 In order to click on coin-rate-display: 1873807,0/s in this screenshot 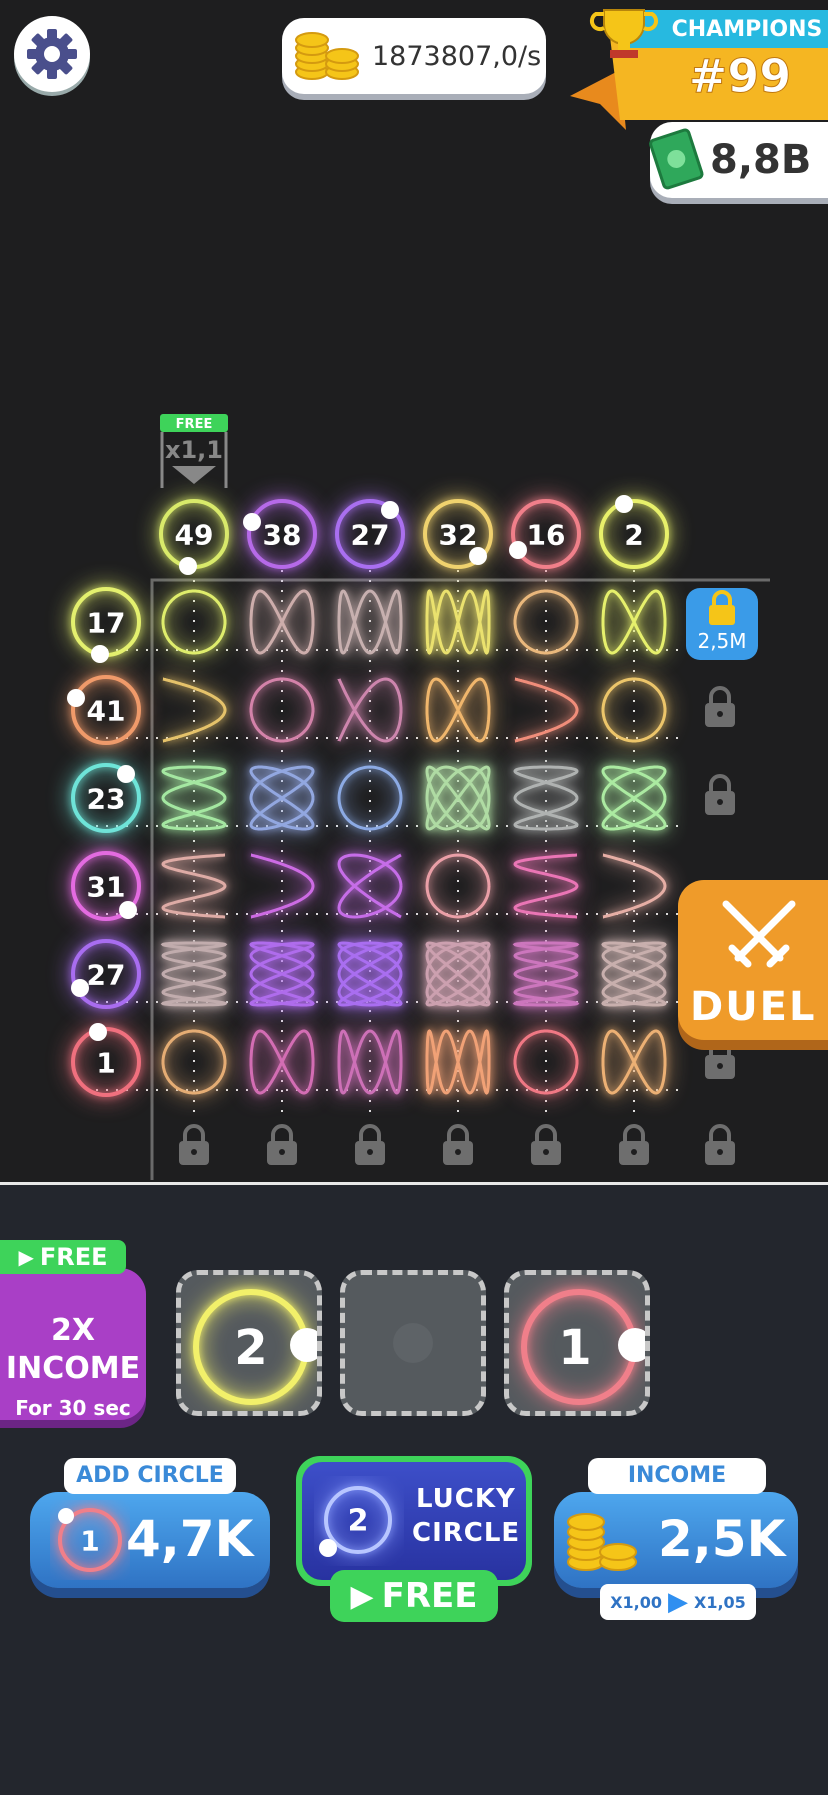, I will do `click(414, 56)`.